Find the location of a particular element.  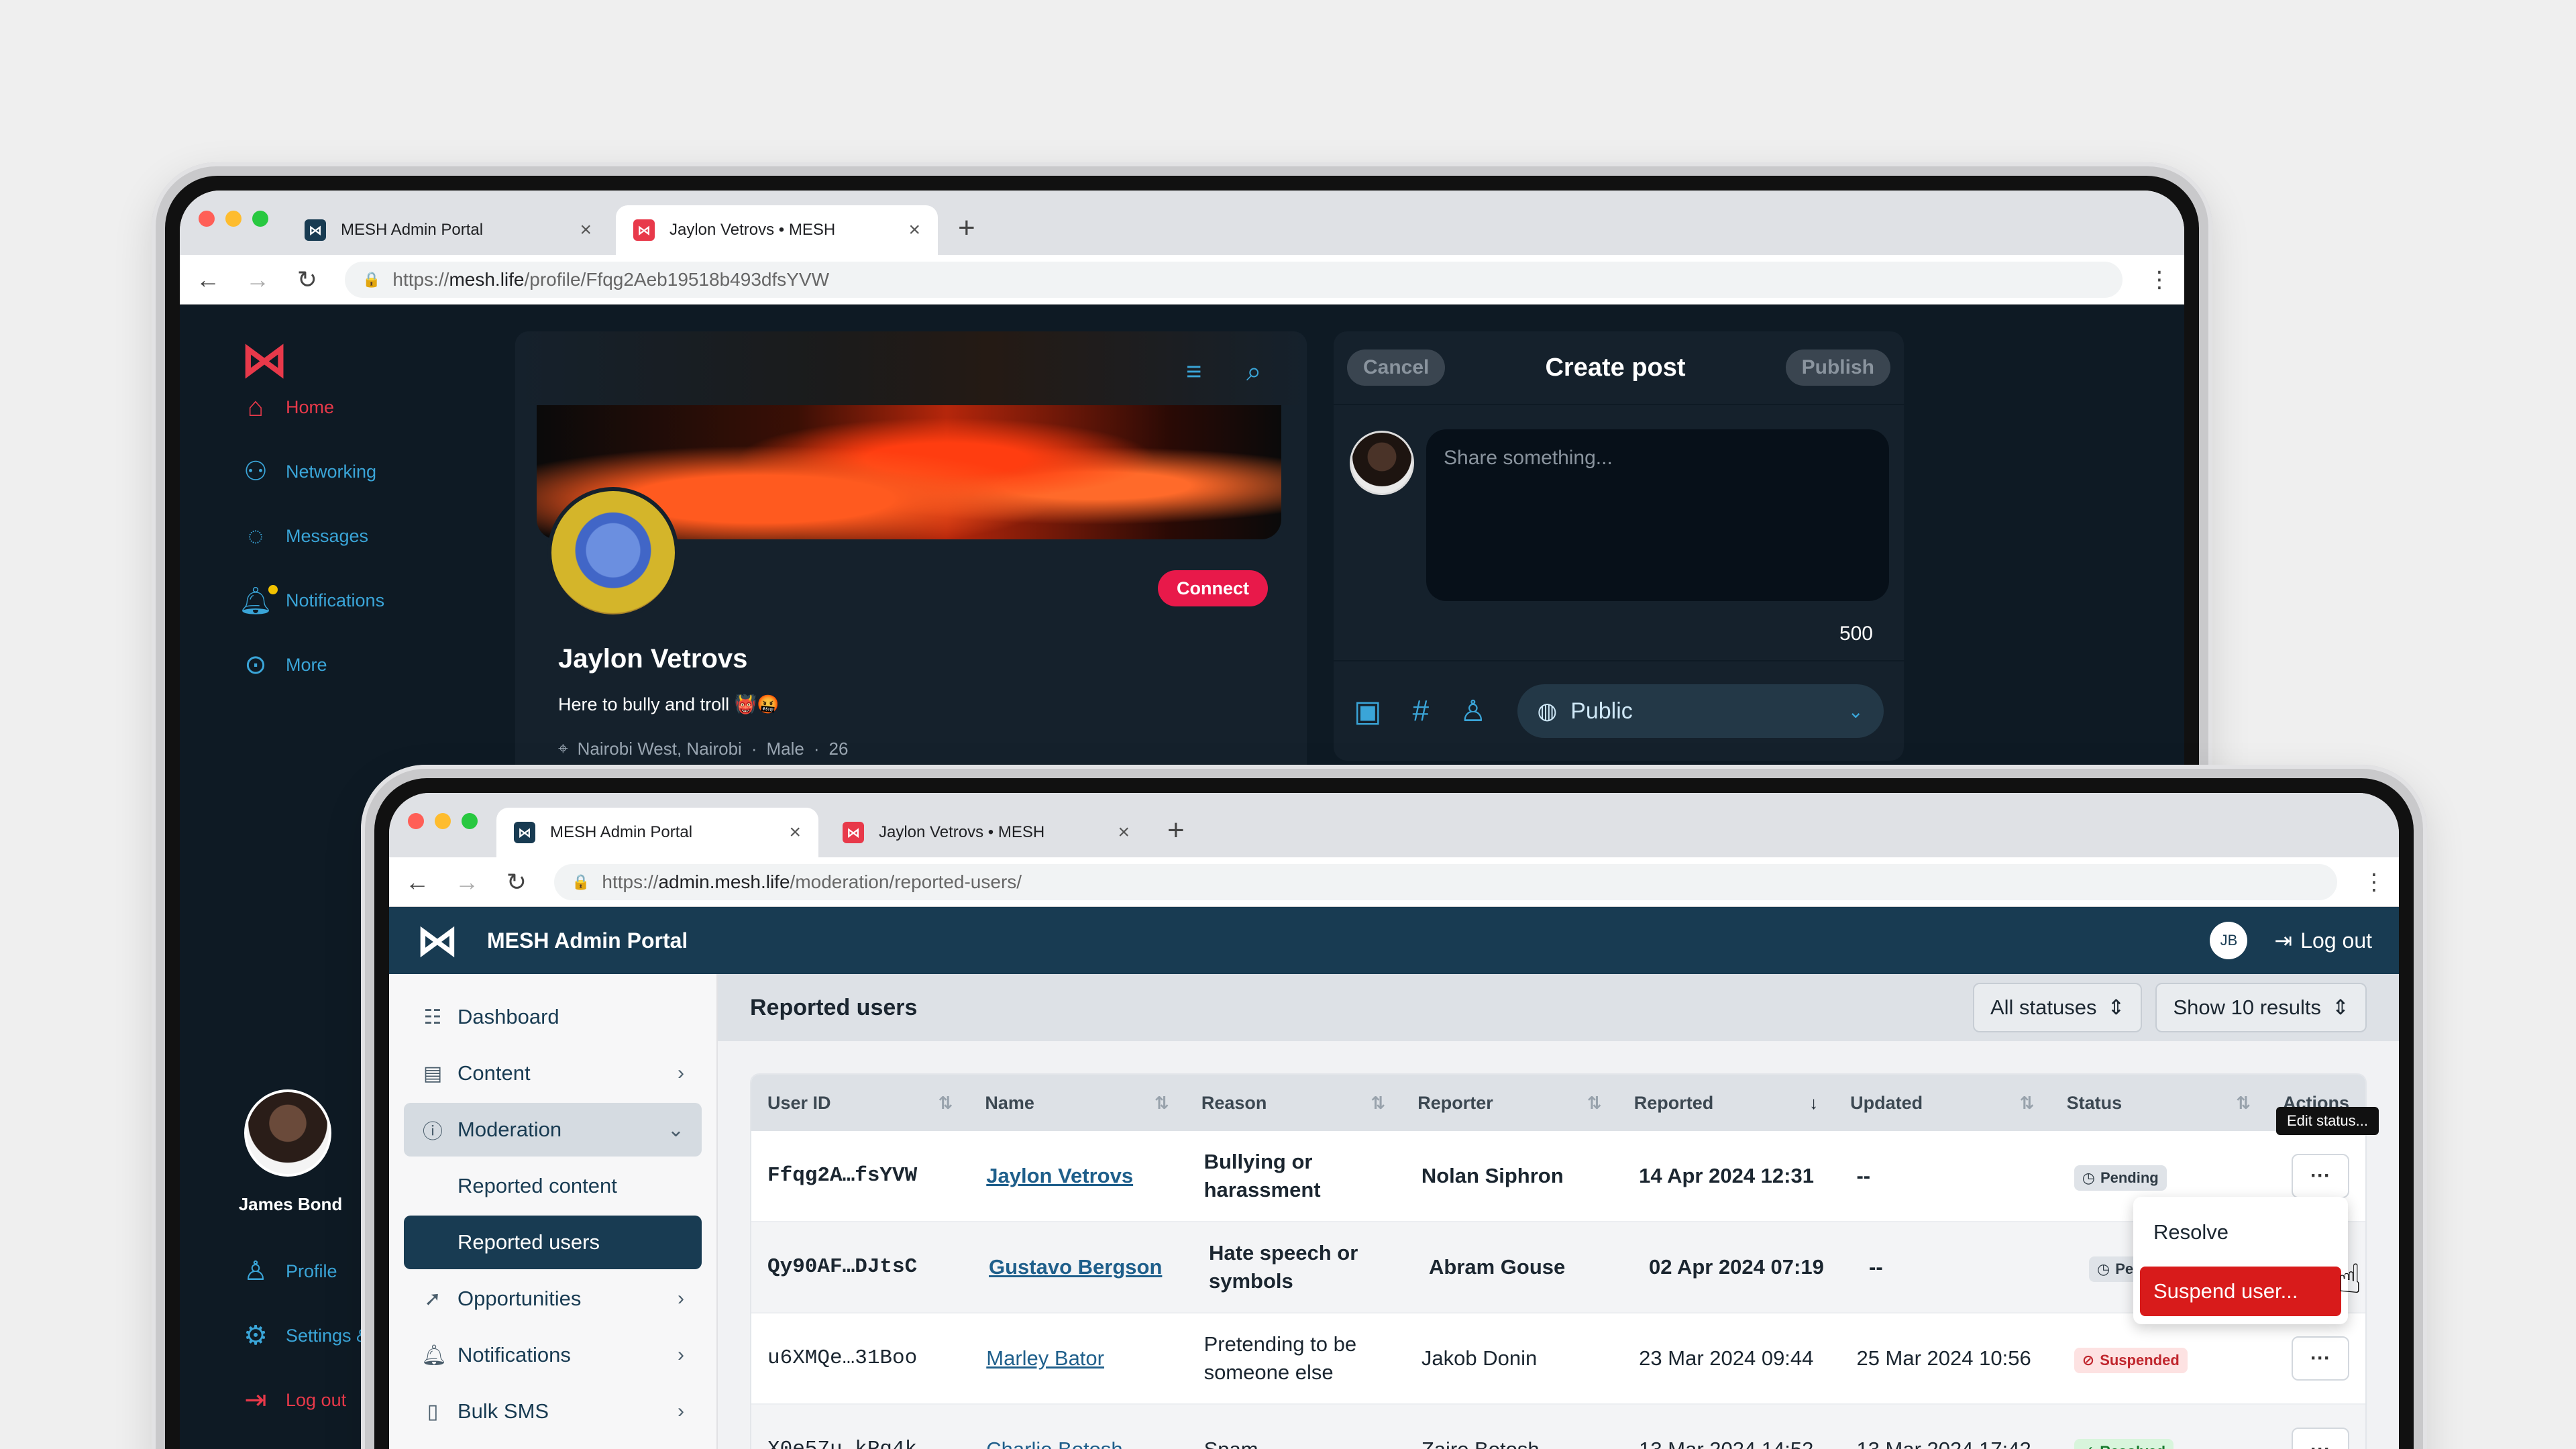

sidebar-item-notifications: 🔔︎ Notifications › is located at coordinates (553, 1355).